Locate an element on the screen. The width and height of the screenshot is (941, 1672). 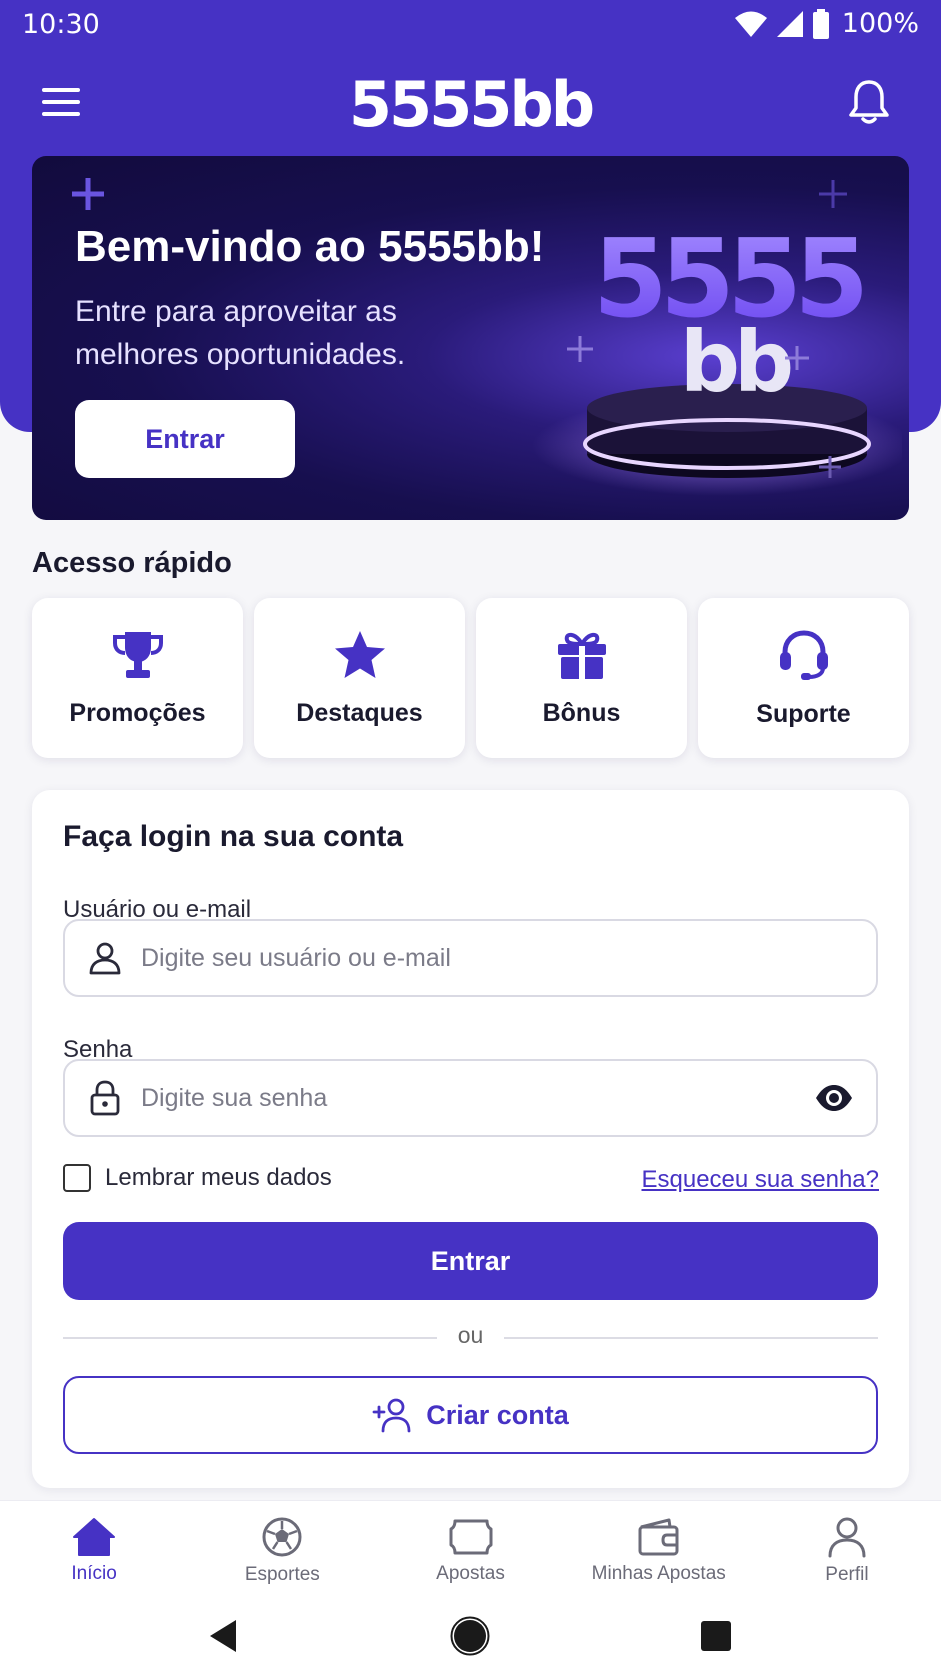
nav-item-perfil: Perfil is located at coordinates (847, 1550).